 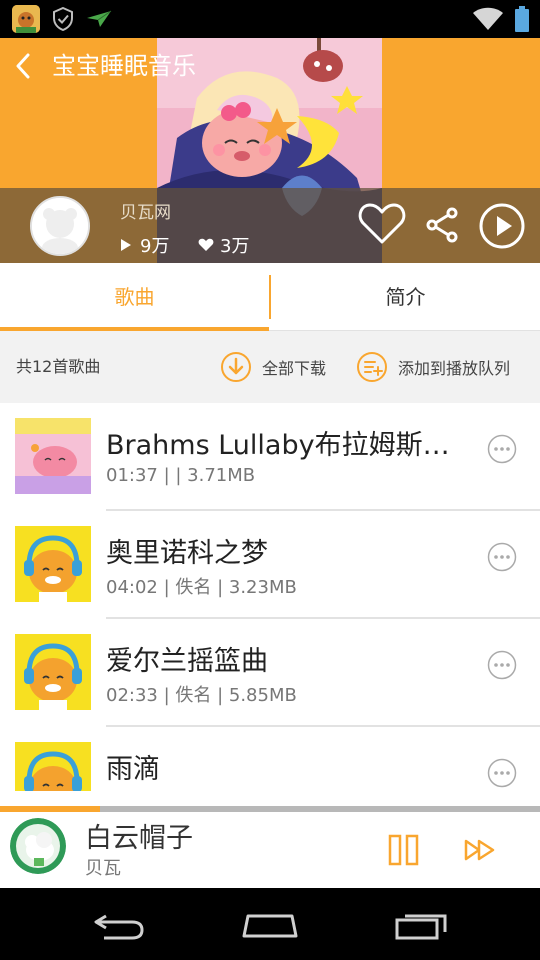 What do you see at coordinates (201, 587) in the screenshot?
I see `song-meta: 04:02 | 佚名 | 3.23MB` at bounding box center [201, 587].